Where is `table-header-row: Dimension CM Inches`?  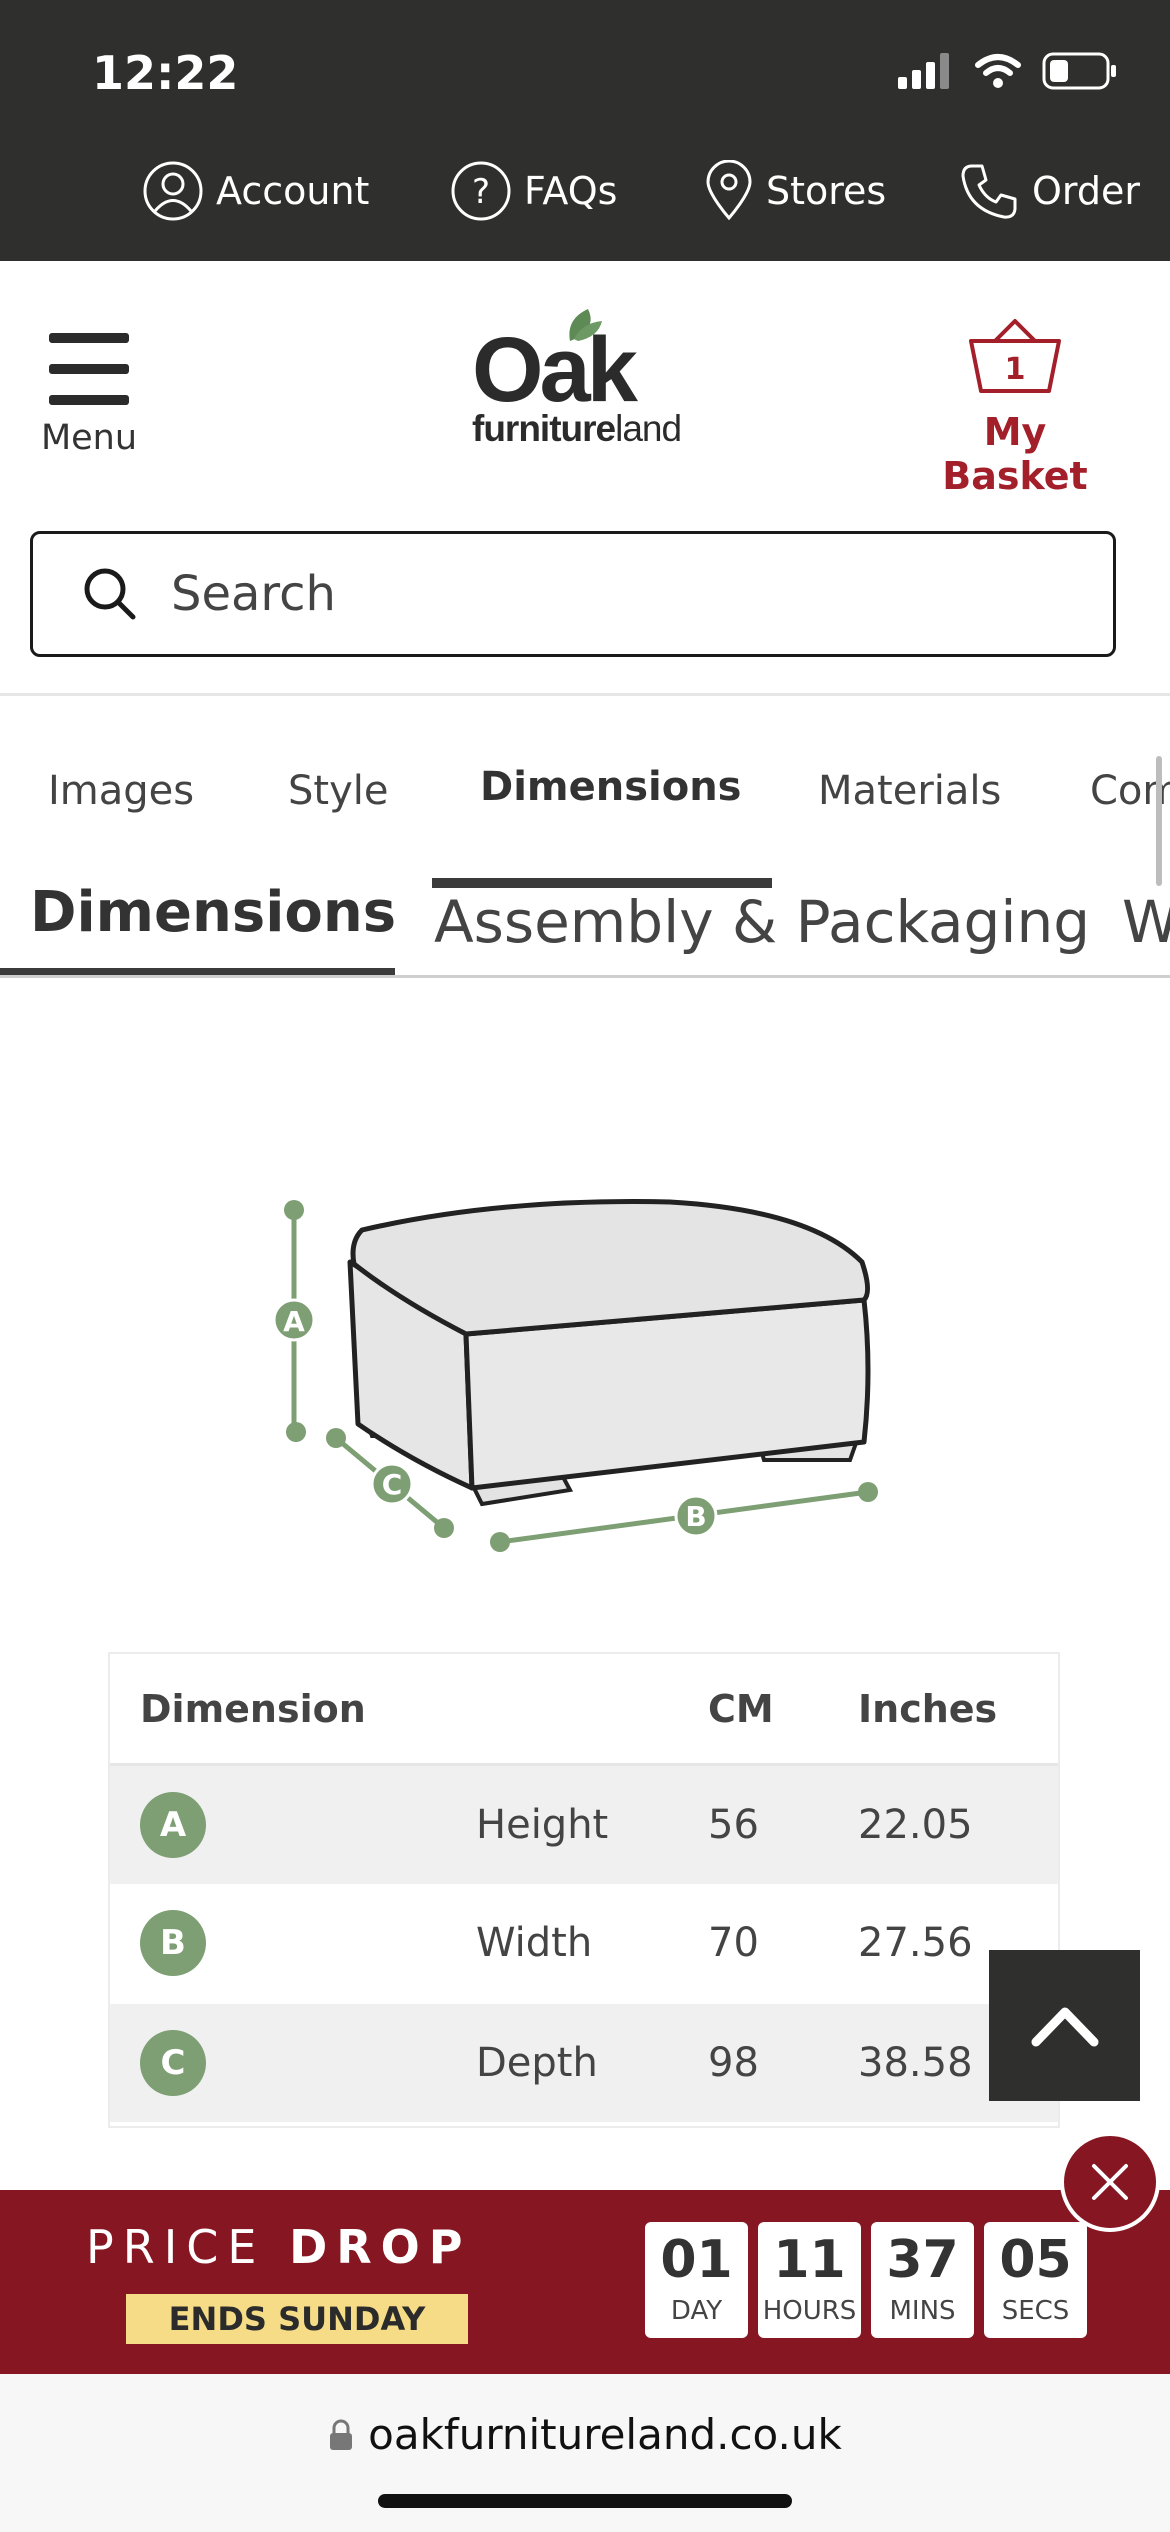
table-header-row: Dimension CM Inches is located at coordinates (584, 1710).